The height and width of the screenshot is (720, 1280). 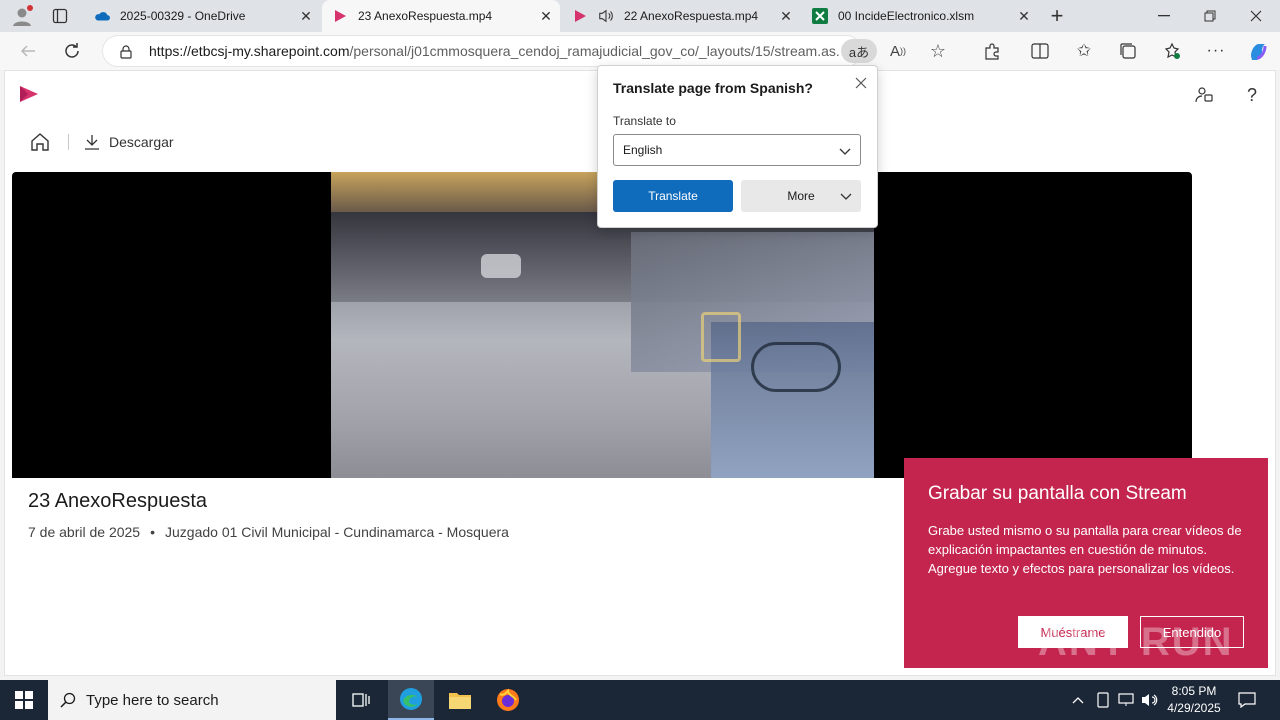 What do you see at coordinates (126, 52) in the screenshot?
I see `lock-icon` at bounding box center [126, 52].